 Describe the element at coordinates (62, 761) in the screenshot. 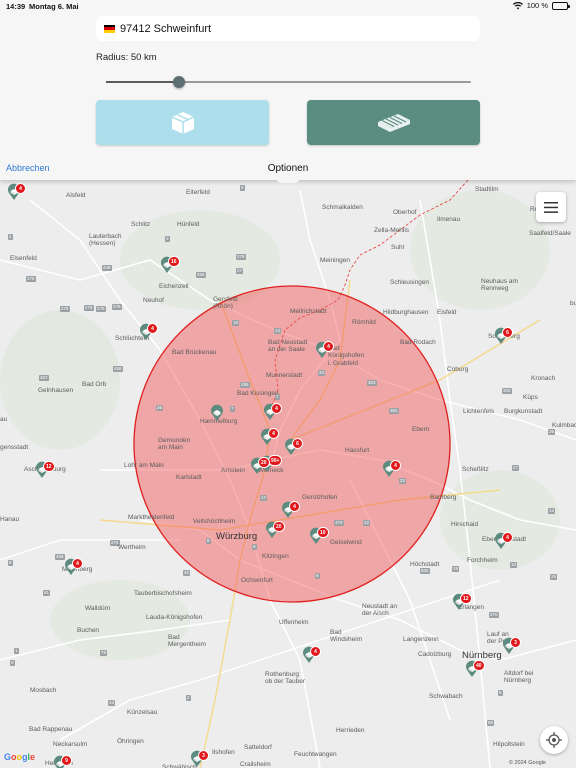

I see `location-marker: 9` at that location.